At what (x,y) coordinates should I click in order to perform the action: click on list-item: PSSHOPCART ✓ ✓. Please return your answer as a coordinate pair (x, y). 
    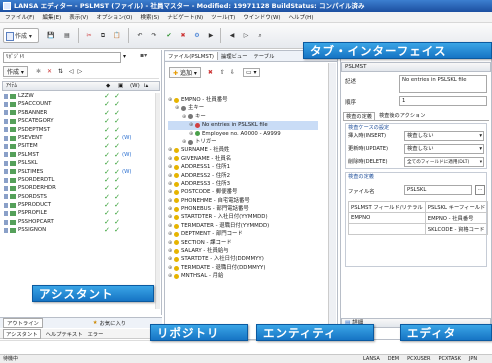
    Looking at the image, I should click on (80, 222).